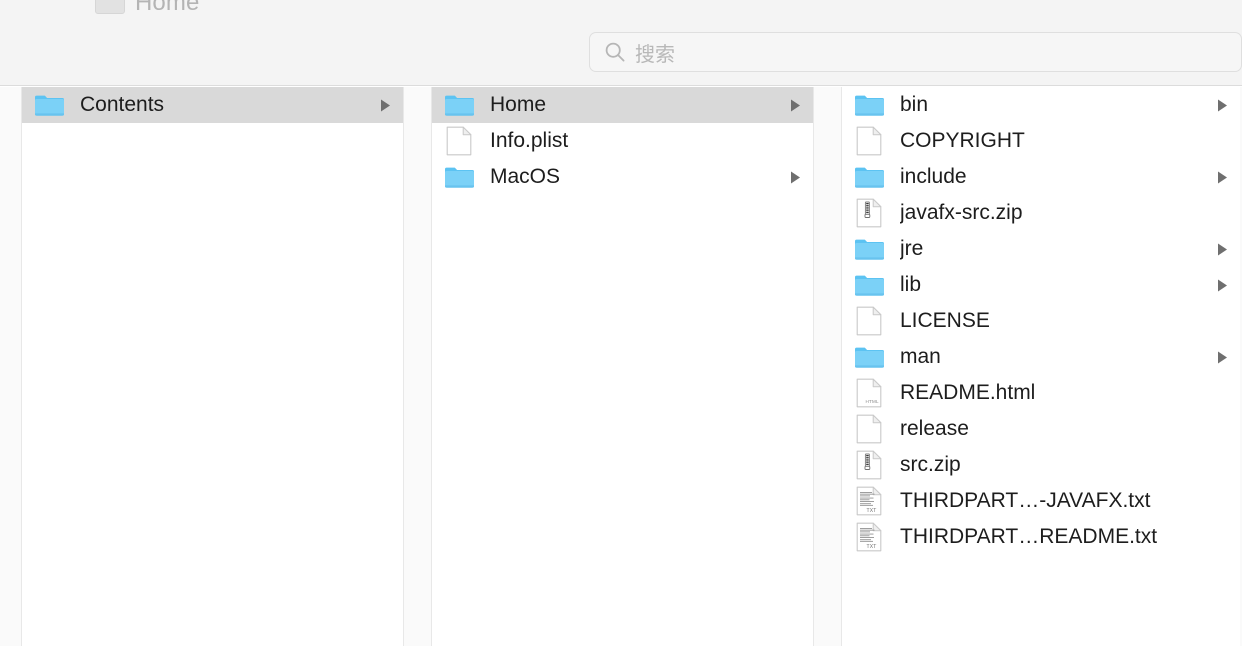  Describe the element at coordinates (1041, 213) in the screenshot. I see `list-item: javafx-src.zip` at that location.